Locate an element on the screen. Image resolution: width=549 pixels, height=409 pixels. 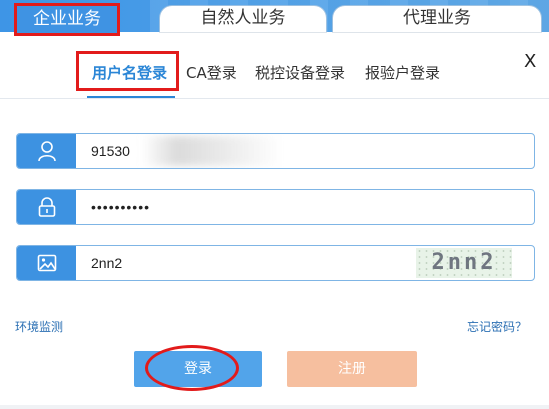
captcha-value: 2nn2 is located at coordinates (107, 263).